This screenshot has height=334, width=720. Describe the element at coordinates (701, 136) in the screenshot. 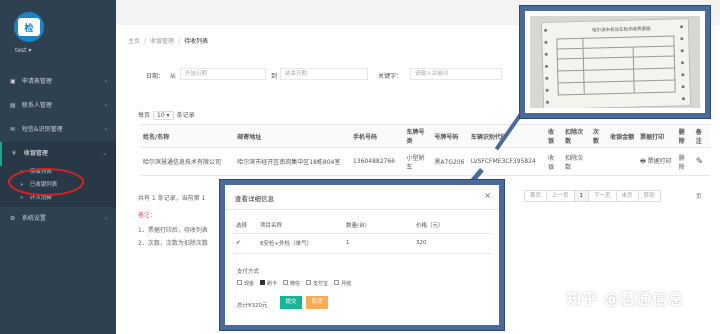

I see `col-note: 备注` at that location.